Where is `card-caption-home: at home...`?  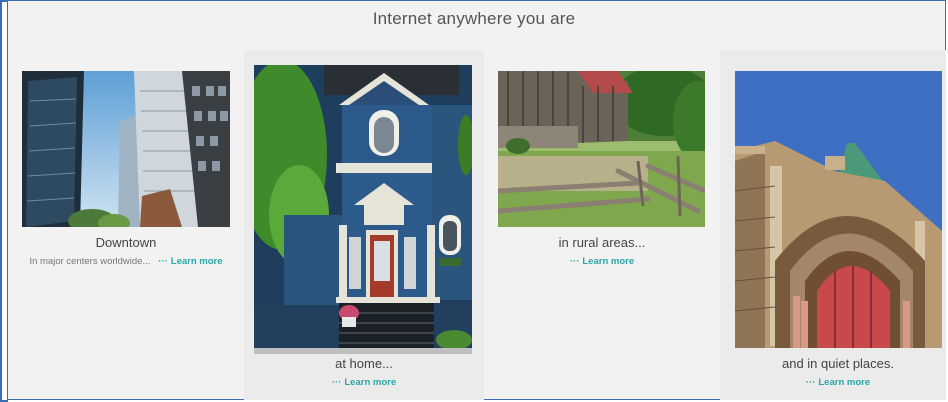 card-caption-home: at home... is located at coordinates (364, 363).